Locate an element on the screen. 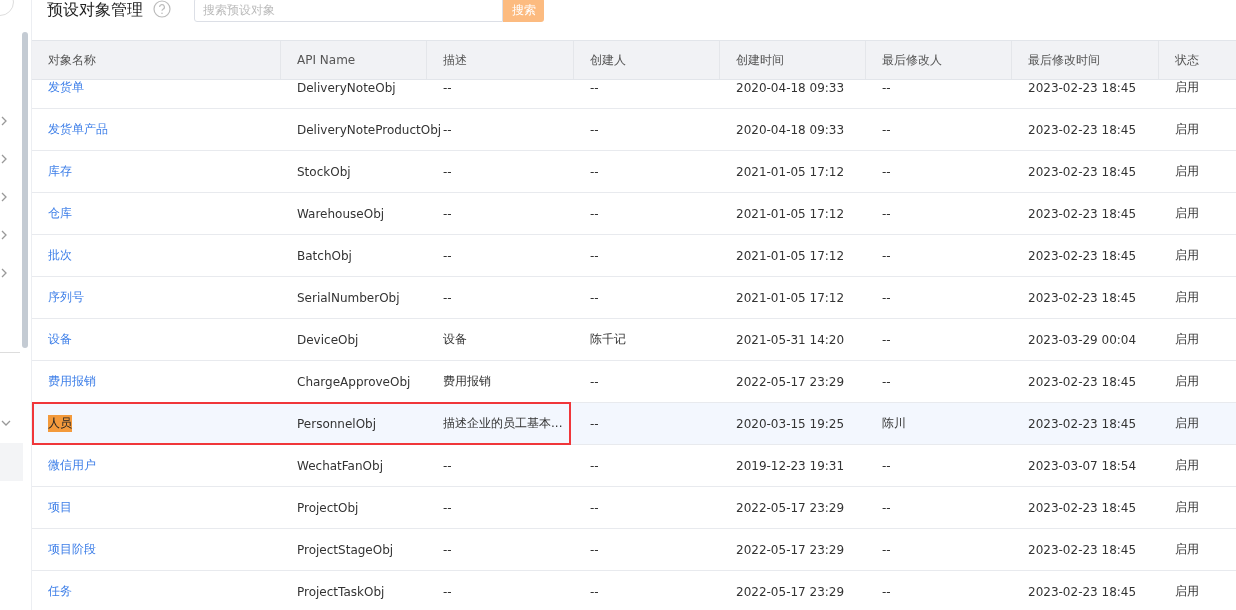 The width and height of the screenshot is (1236, 610). table-cell: ProjectObj is located at coordinates (328, 507).